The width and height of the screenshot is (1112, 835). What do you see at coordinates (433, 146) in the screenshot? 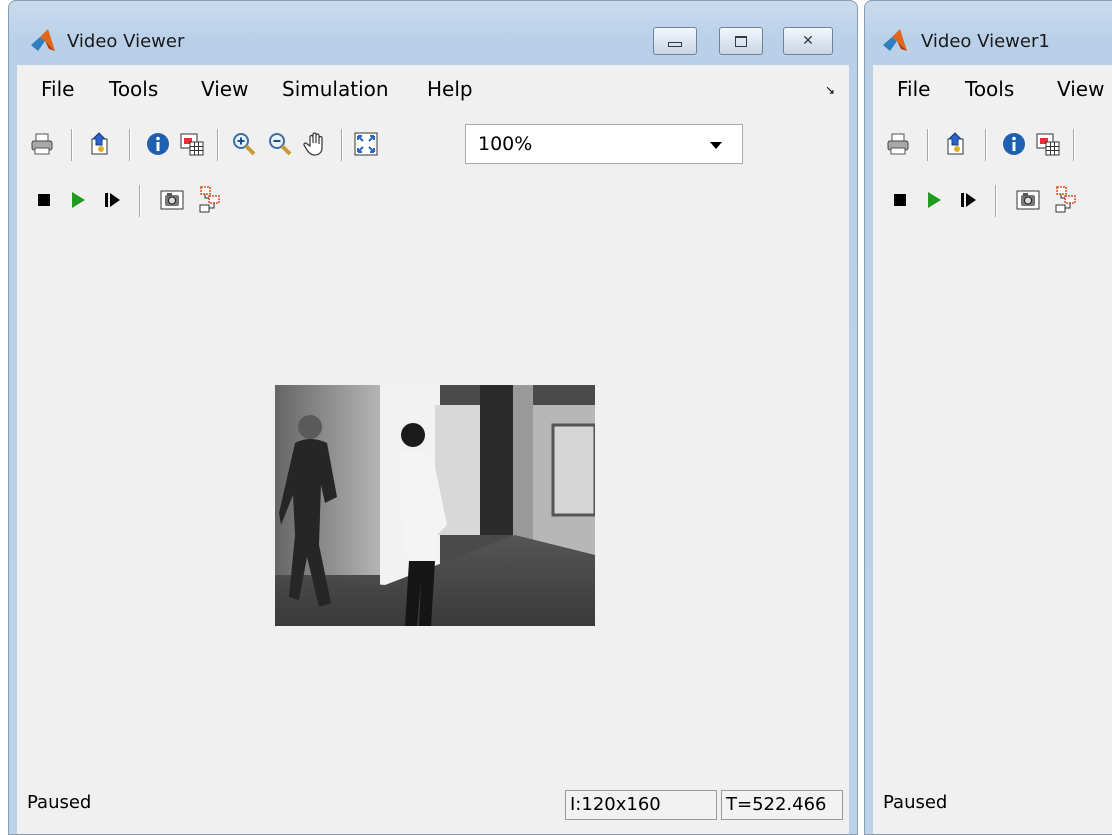
I see `main-toolbar: 100%` at bounding box center [433, 146].